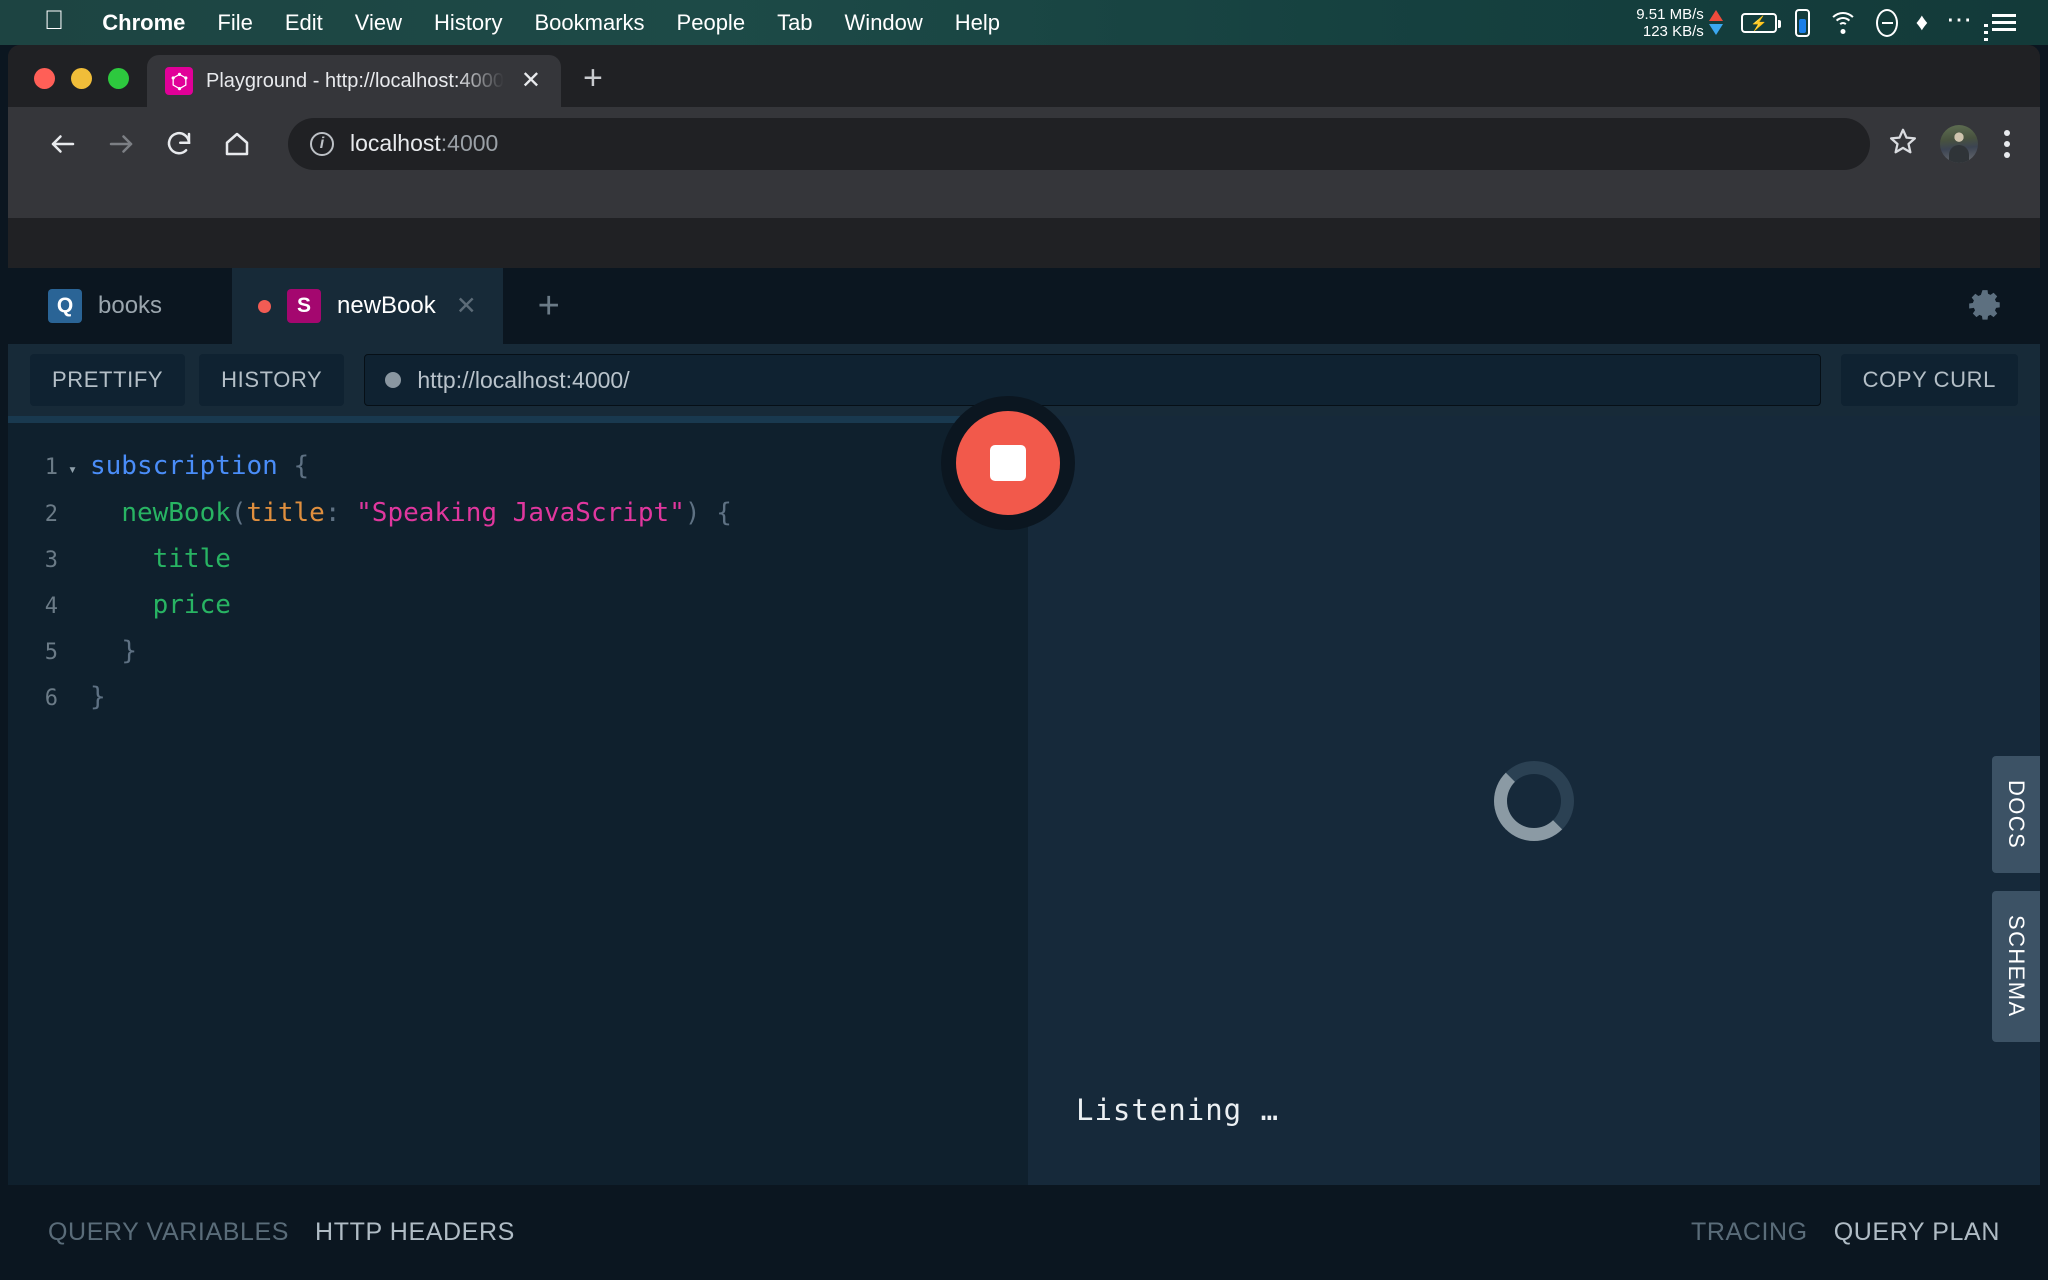  Describe the element at coordinates (367, 306) in the screenshot. I see `playground-tab-newbook: S newBook ✕` at that location.